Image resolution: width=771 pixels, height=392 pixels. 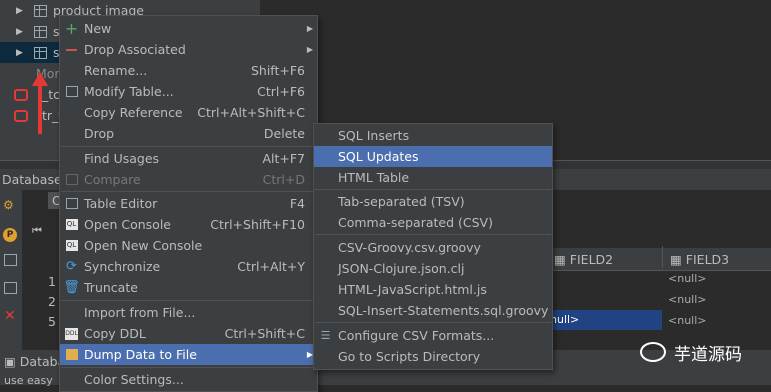 What do you see at coordinates (28, 380) in the screenshot?
I see `status-text: use easy` at bounding box center [28, 380].